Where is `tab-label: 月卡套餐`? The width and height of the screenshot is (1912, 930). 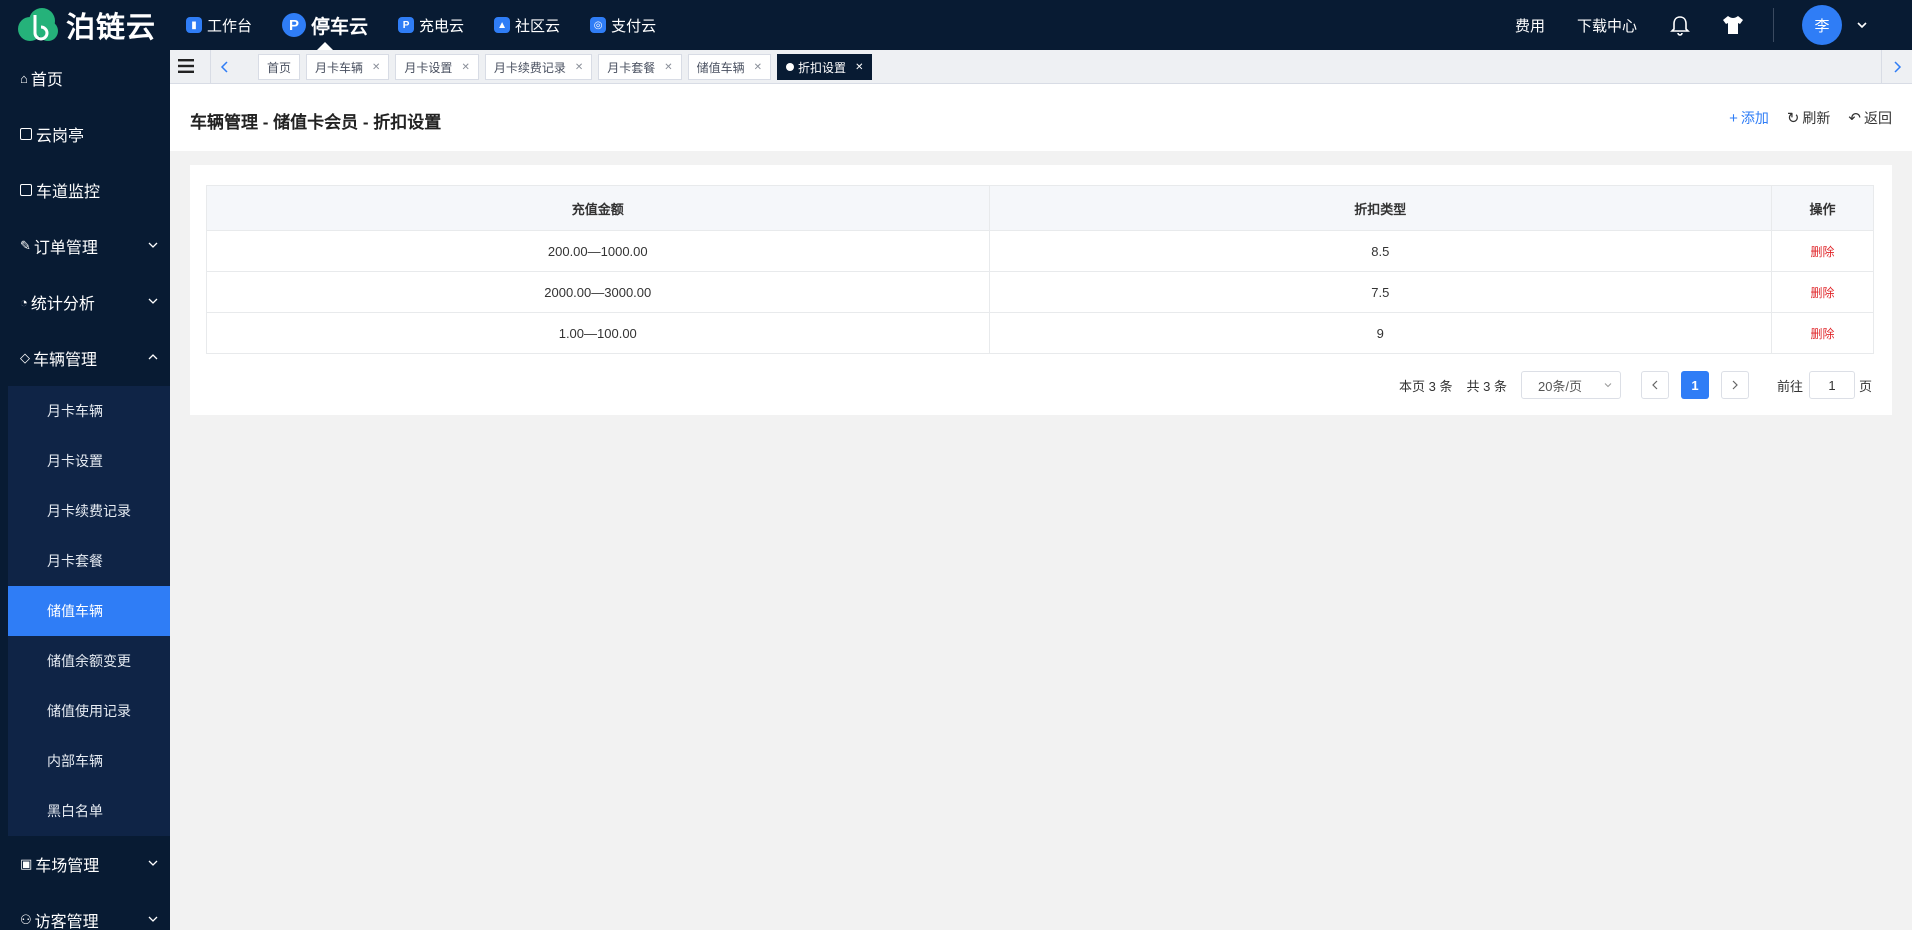 tab-label: 月卡套餐 is located at coordinates (631, 67).